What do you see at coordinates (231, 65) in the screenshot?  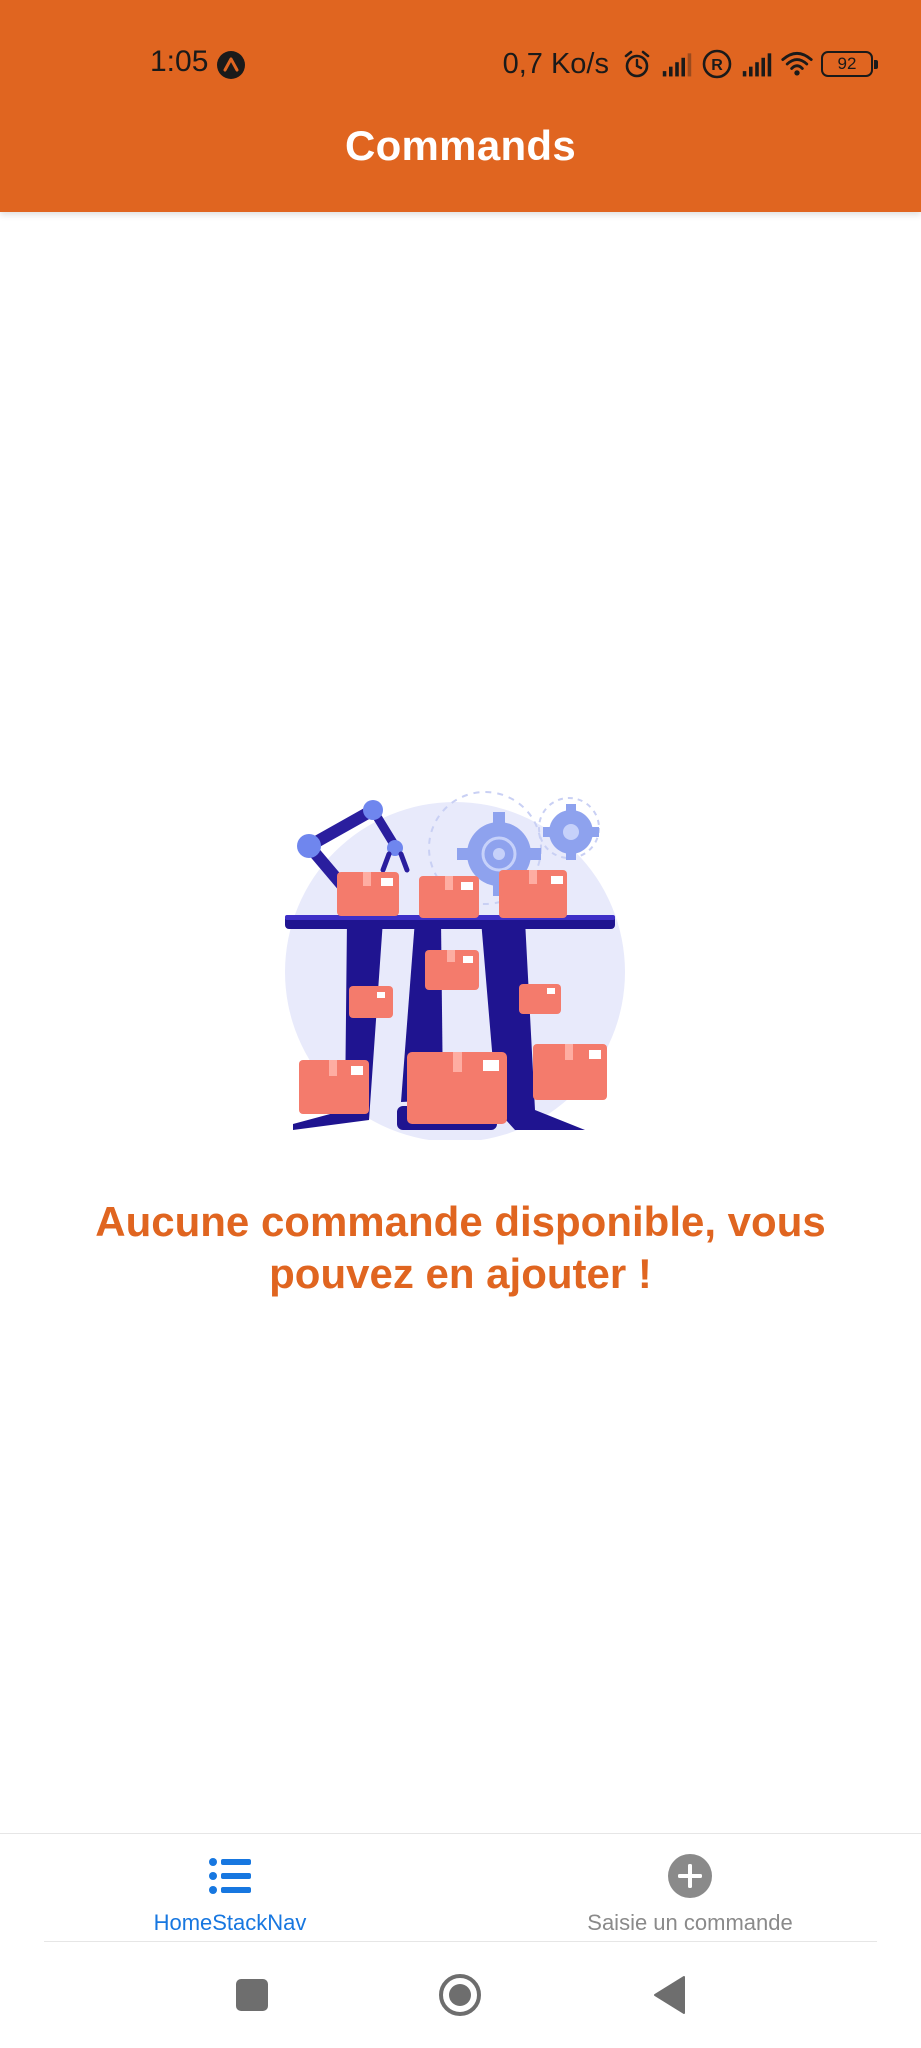 I see `app-notification-icon` at bounding box center [231, 65].